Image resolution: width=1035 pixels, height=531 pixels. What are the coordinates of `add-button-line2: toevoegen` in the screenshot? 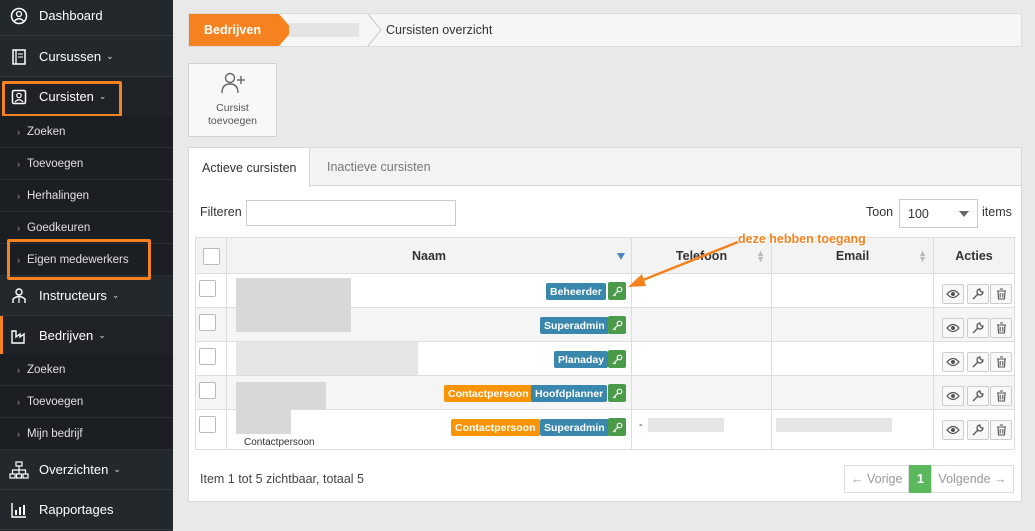 It's located at (232, 121).